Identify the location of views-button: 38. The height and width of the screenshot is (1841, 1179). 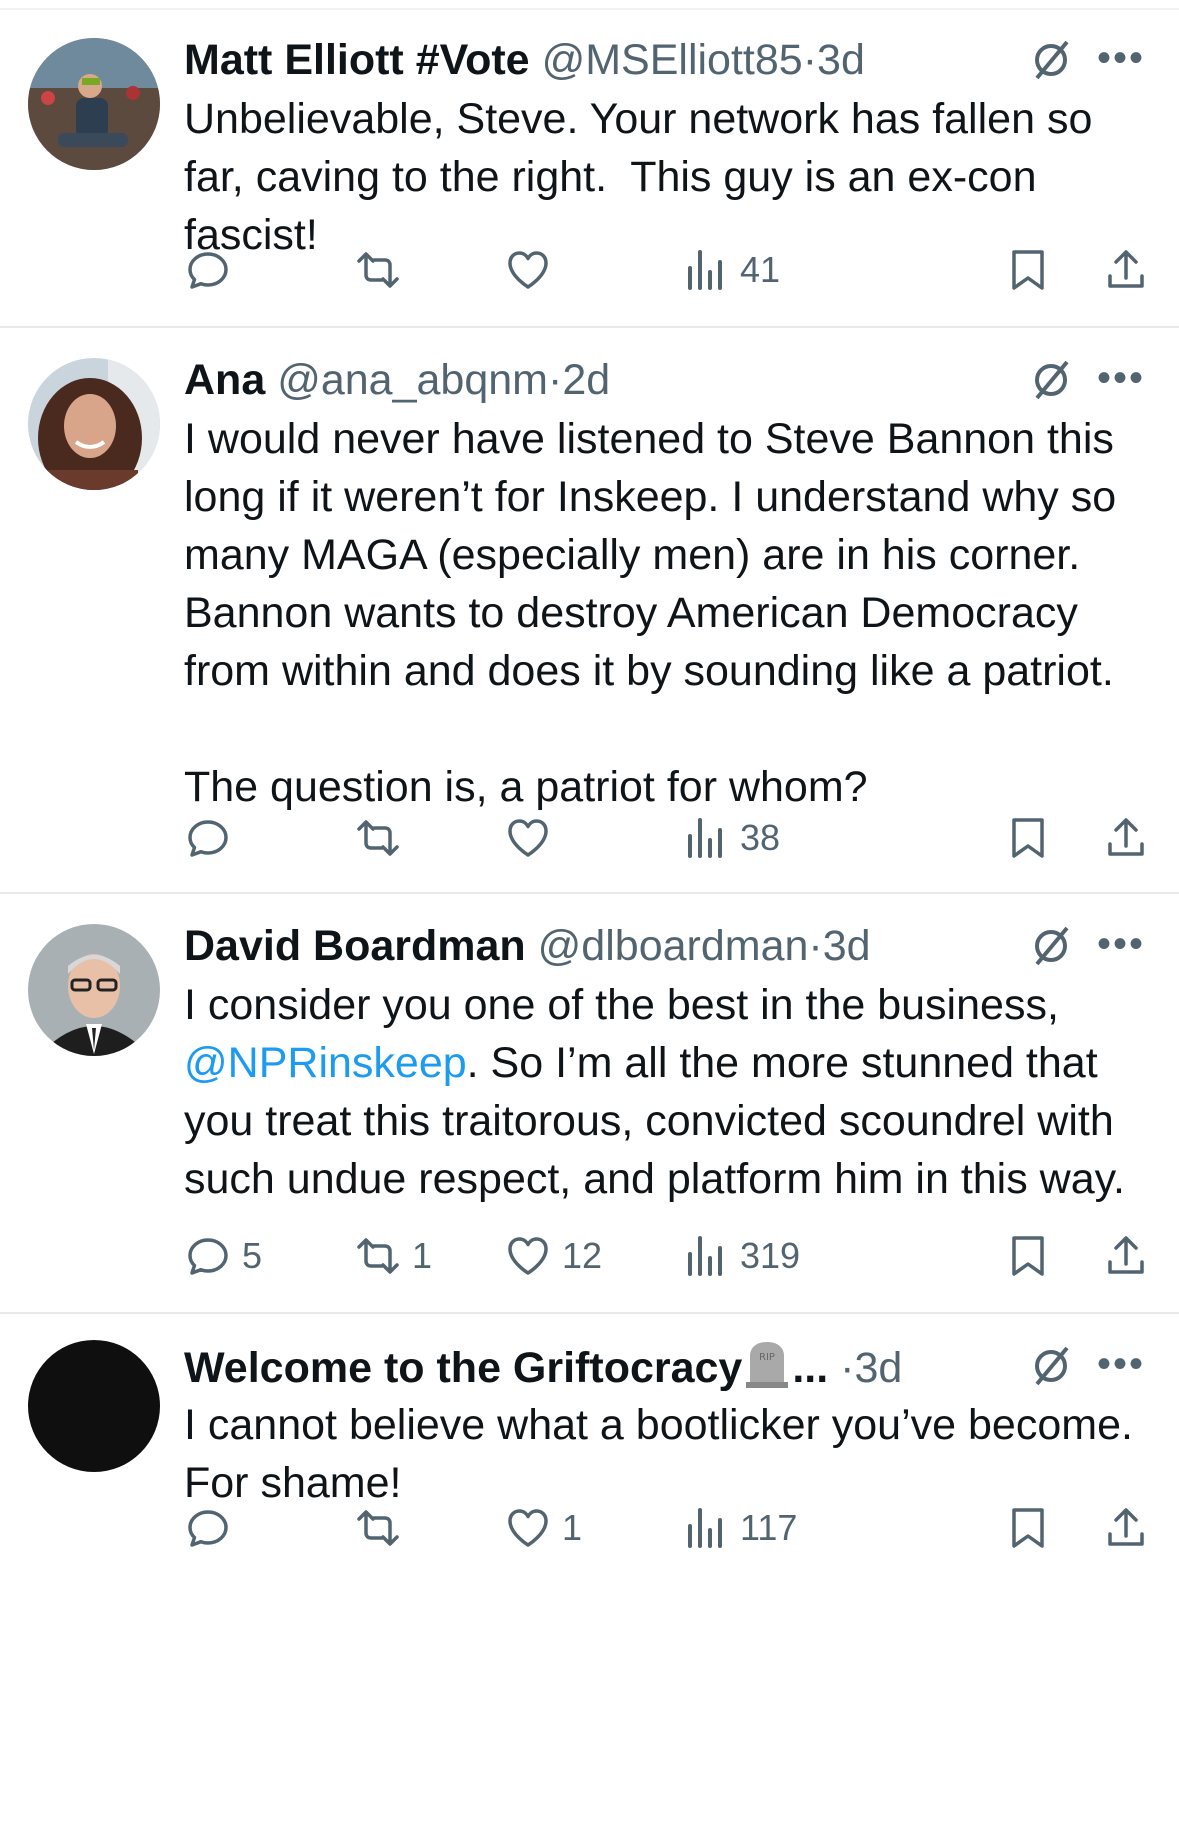
(731, 838).